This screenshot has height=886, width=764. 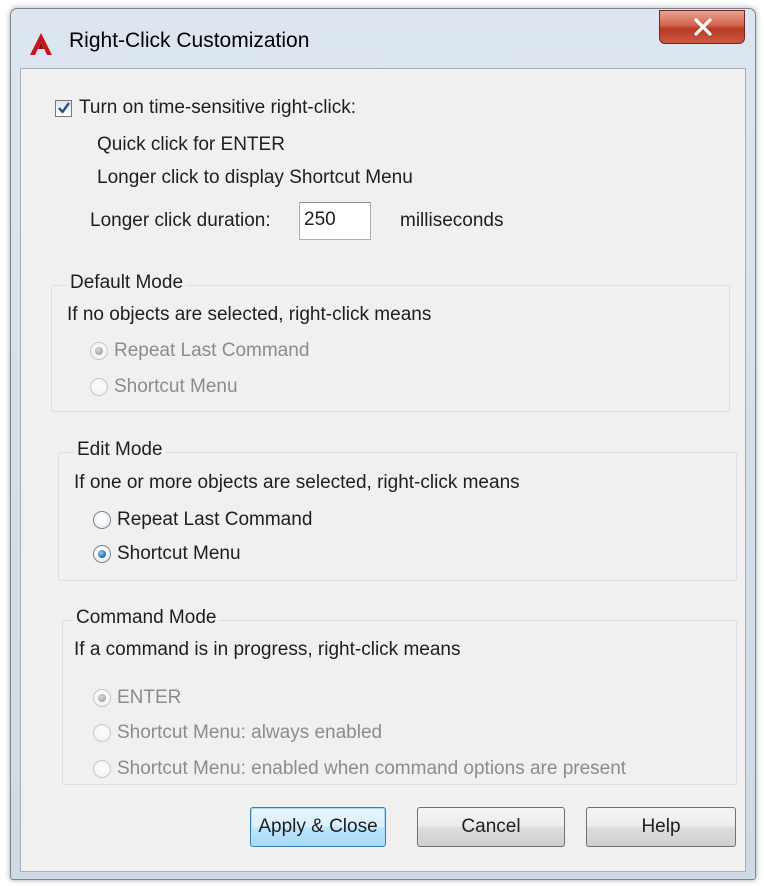 What do you see at coordinates (191, 144) in the screenshot?
I see `quick-click-text: Quick click for ENTER` at bounding box center [191, 144].